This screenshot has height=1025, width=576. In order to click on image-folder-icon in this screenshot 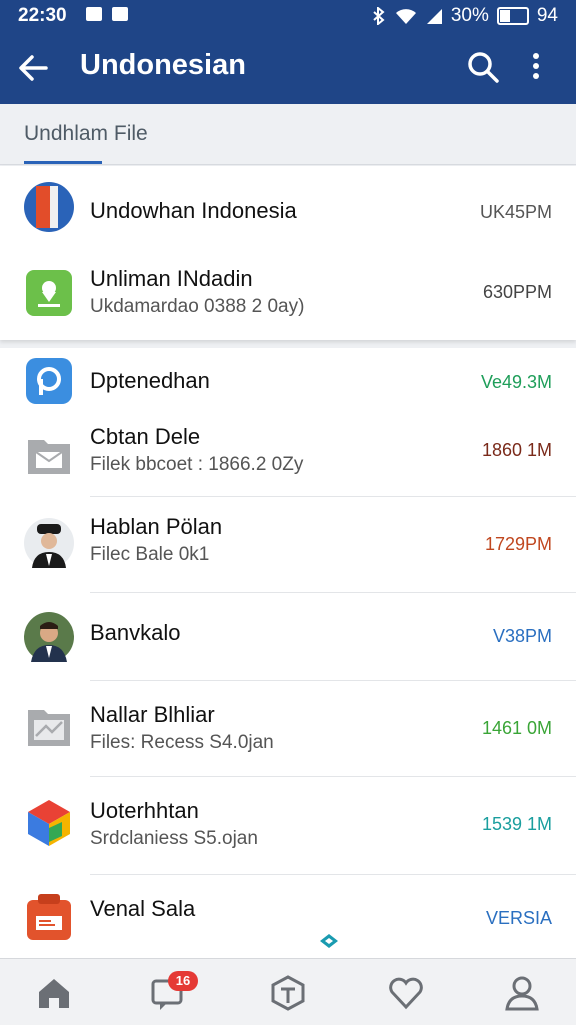, I will do `click(49, 728)`.